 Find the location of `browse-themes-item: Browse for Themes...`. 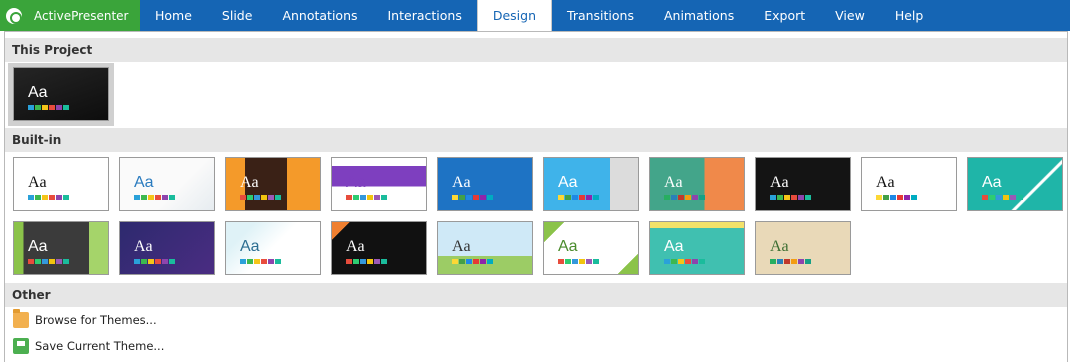

browse-themes-item: Browse for Themes... is located at coordinates (85, 319).